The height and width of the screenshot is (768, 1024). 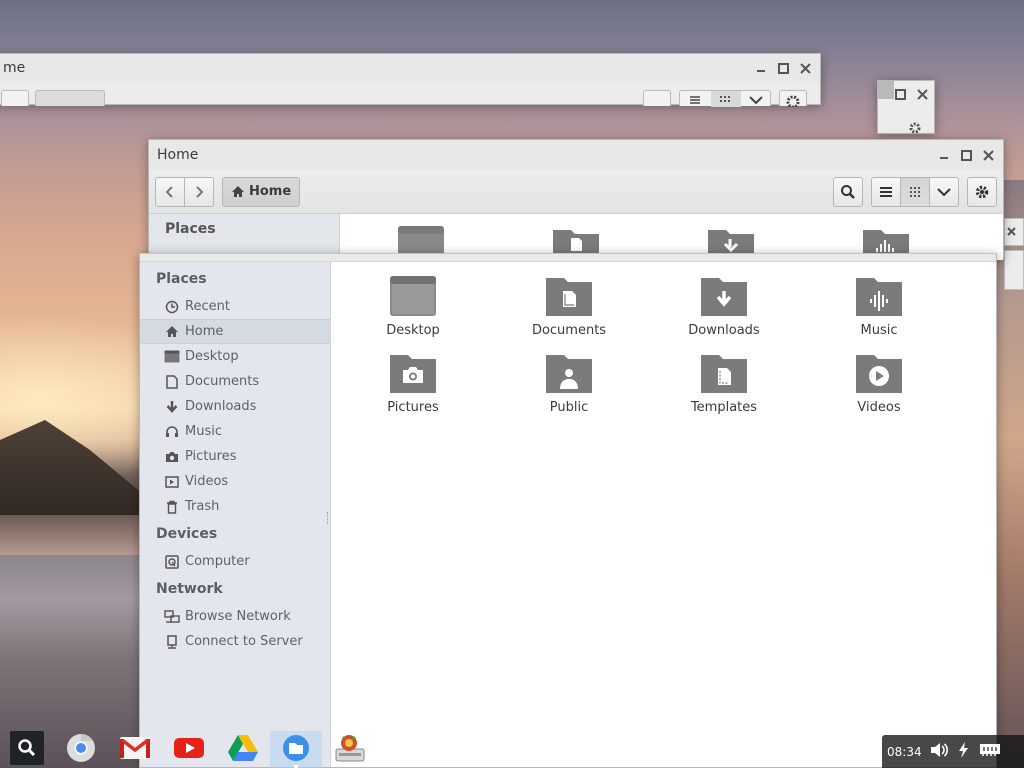 What do you see at coordinates (172, 382) in the screenshot?
I see `document-icon` at bounding box center [172, 382].